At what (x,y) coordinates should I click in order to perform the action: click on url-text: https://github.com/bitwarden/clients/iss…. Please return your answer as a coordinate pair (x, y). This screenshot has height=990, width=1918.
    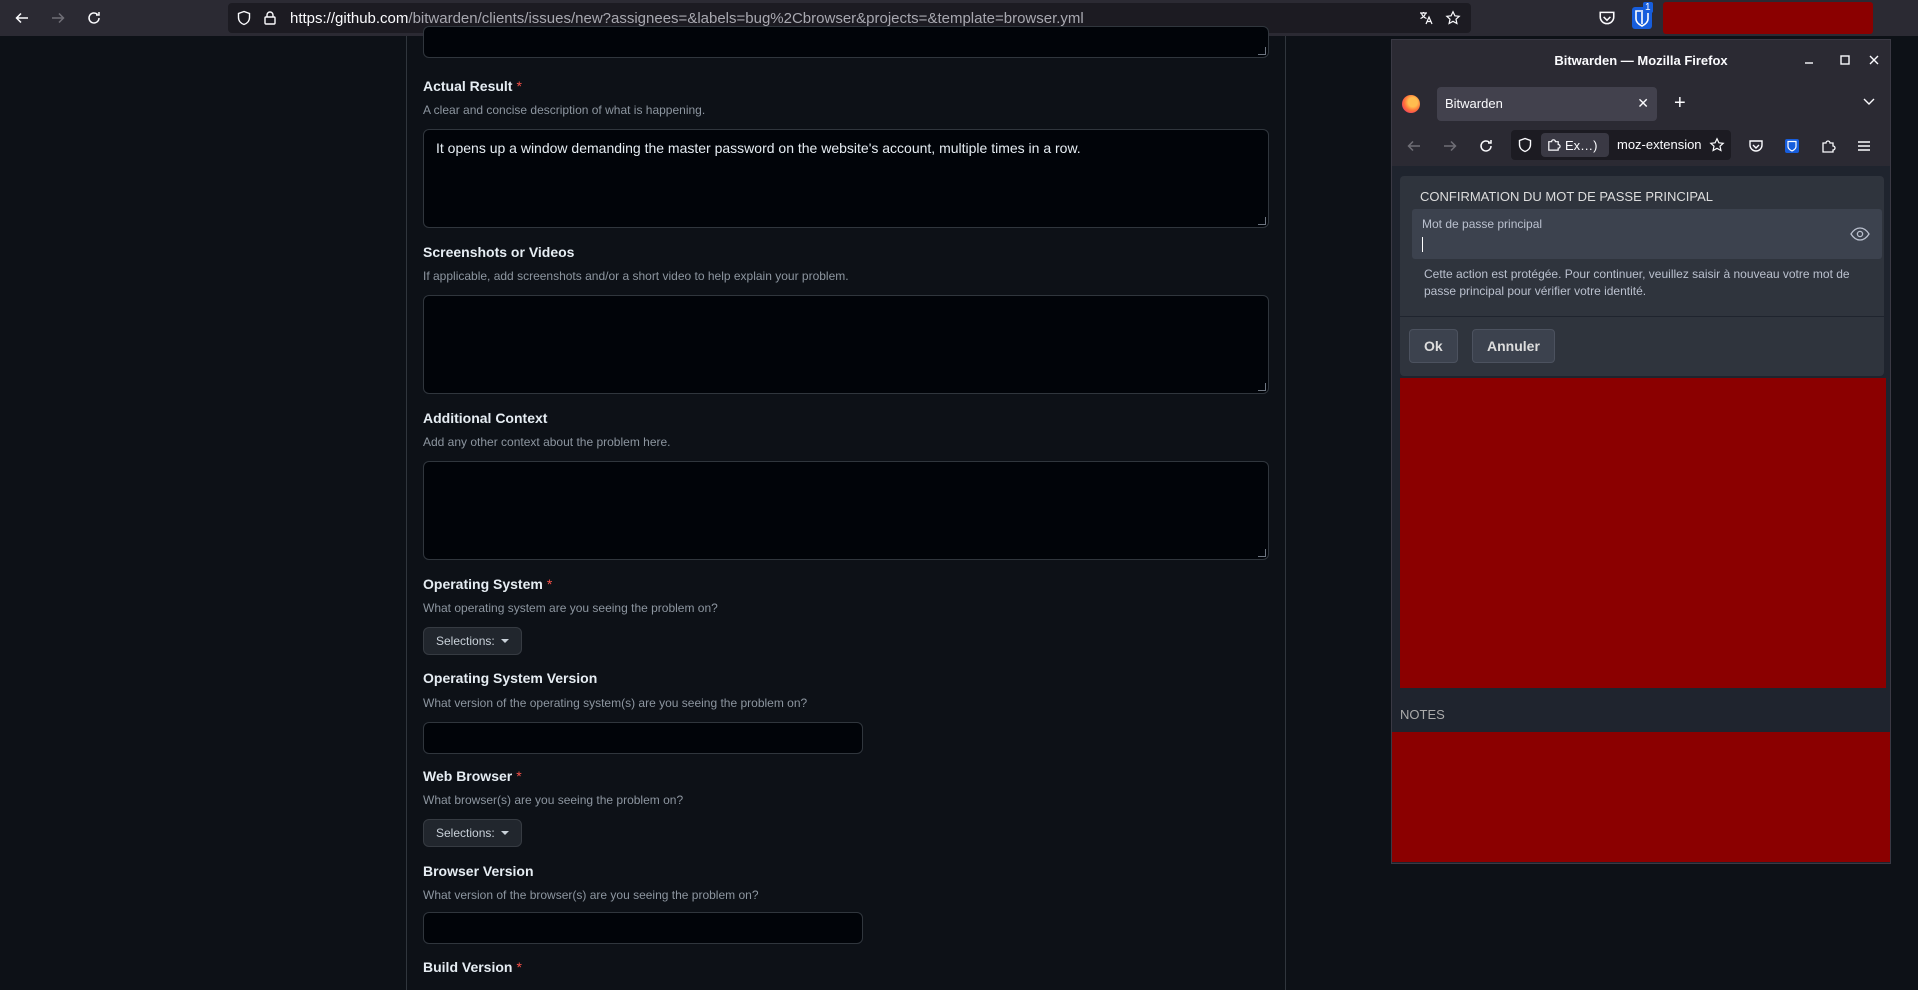
    Looking at the image, I should click on (687, 18).